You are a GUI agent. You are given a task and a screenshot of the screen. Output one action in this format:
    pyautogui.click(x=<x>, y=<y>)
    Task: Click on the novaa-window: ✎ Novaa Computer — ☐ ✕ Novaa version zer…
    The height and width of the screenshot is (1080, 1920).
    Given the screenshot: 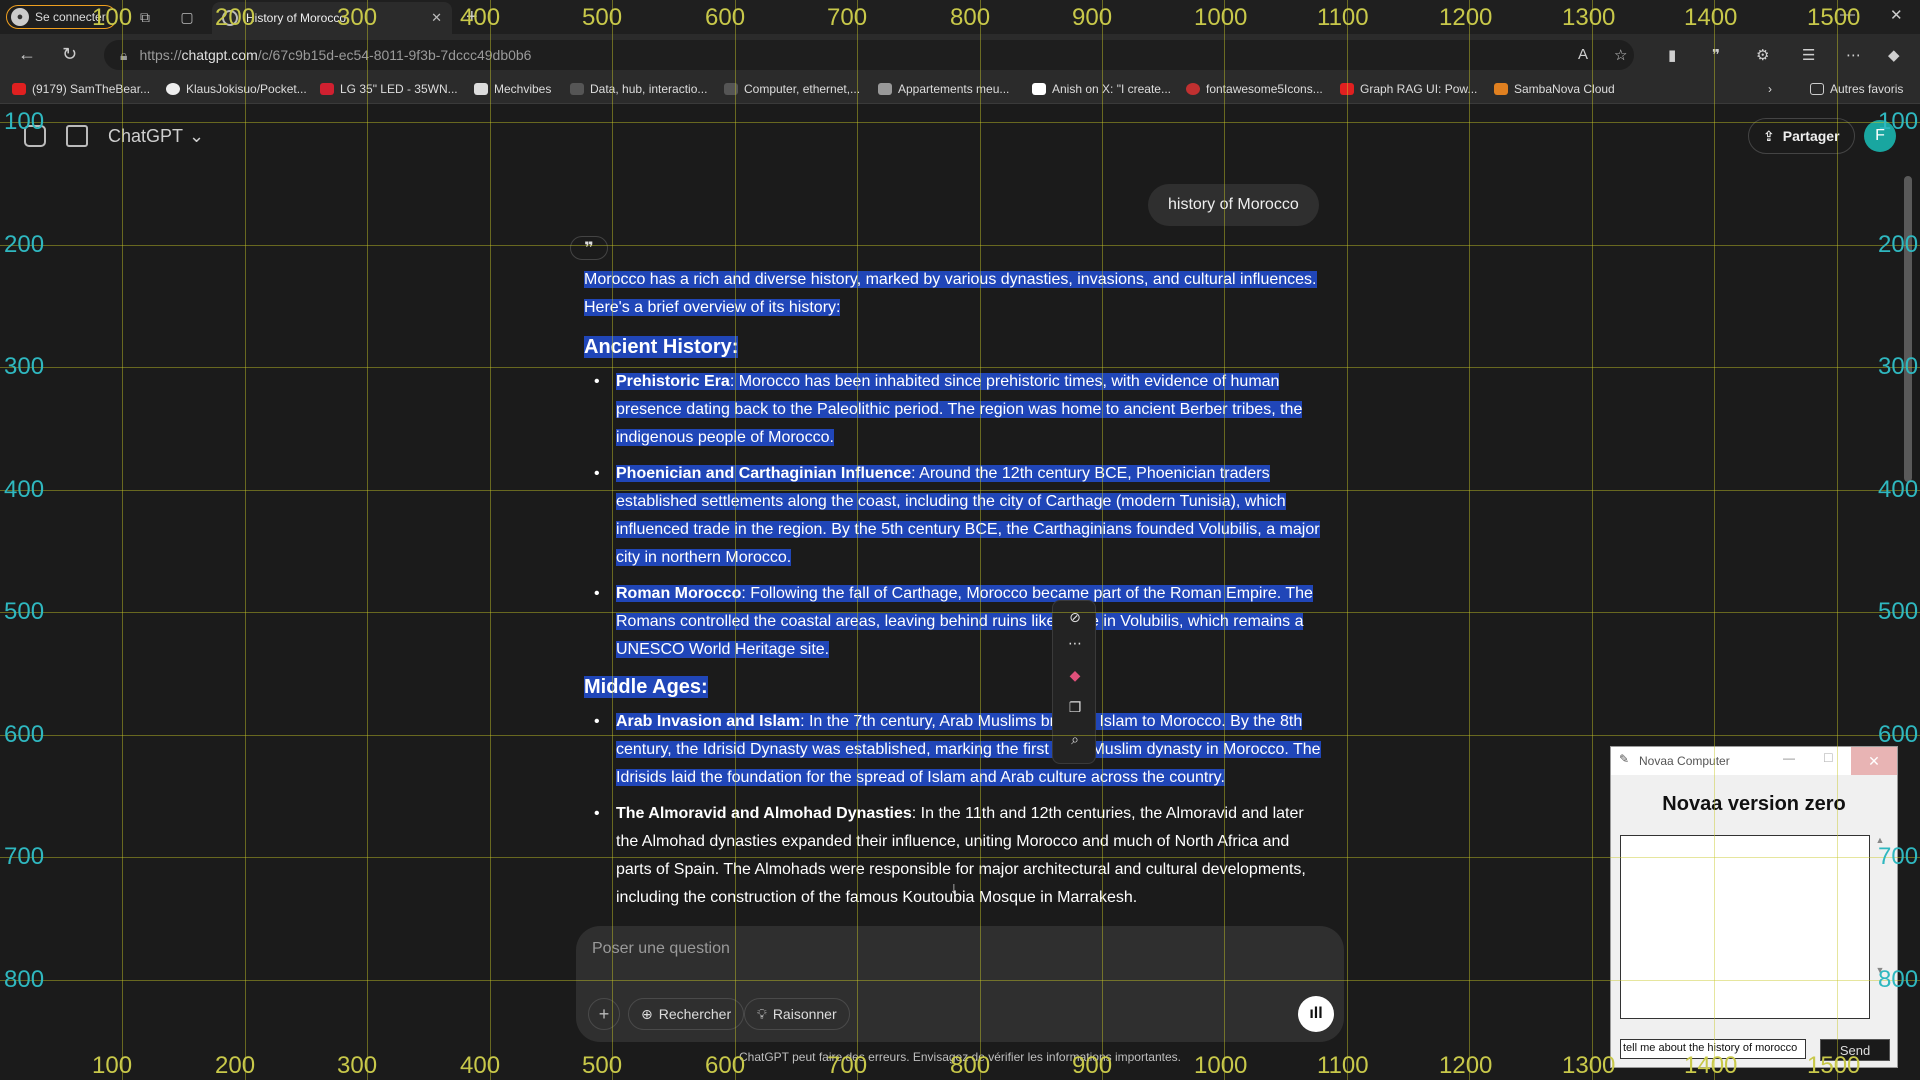 What is the action you would take?
    pyautogui.click(x=1754, y=907)
    